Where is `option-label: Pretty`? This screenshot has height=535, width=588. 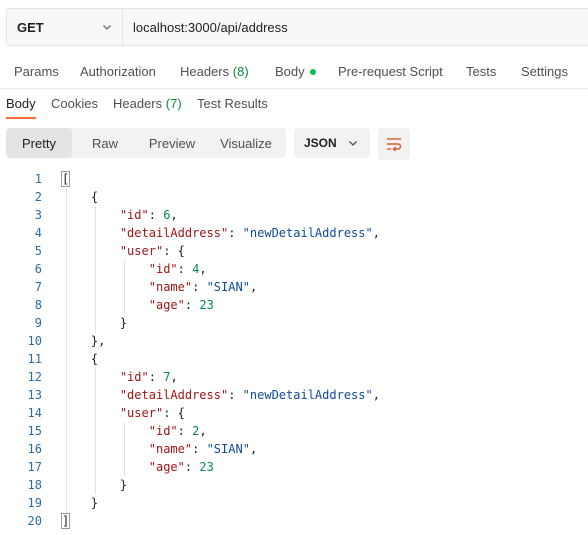 option-label: Pretty is located at coordinates (39, 143).